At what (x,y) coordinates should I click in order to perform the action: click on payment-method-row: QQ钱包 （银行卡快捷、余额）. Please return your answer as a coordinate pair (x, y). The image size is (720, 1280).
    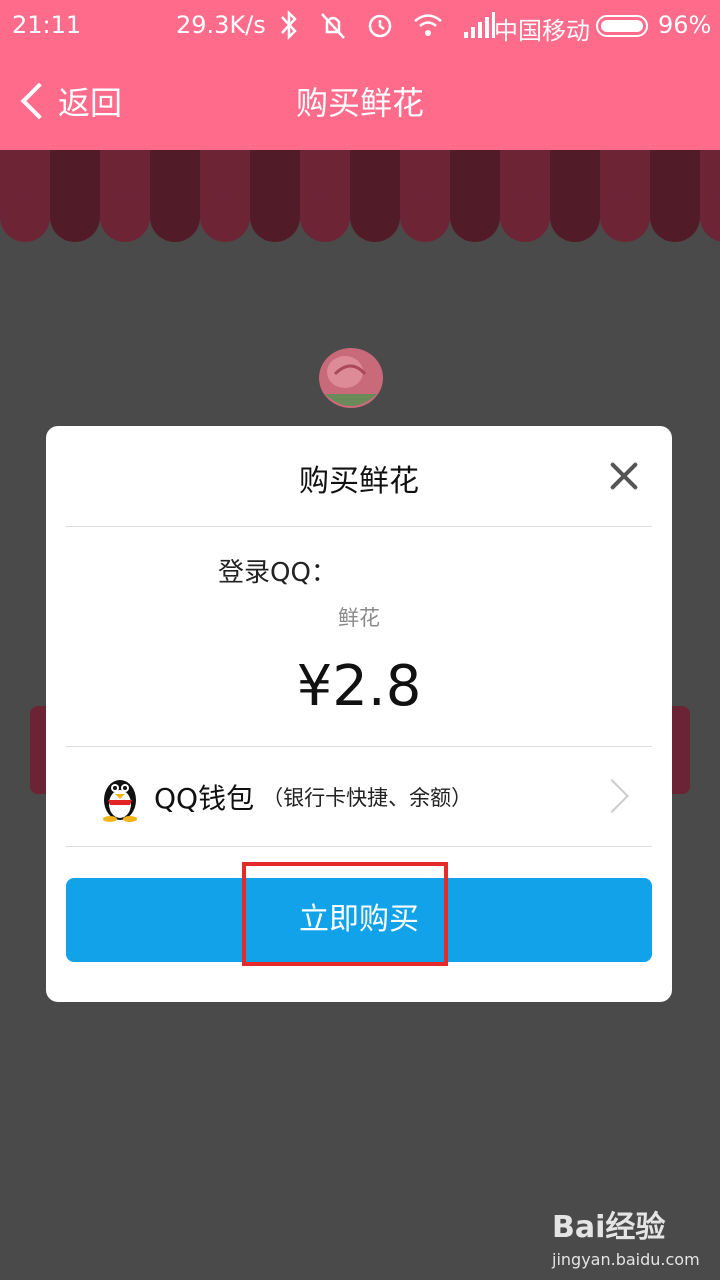
    Looking at the image, I should click on (285, 797).